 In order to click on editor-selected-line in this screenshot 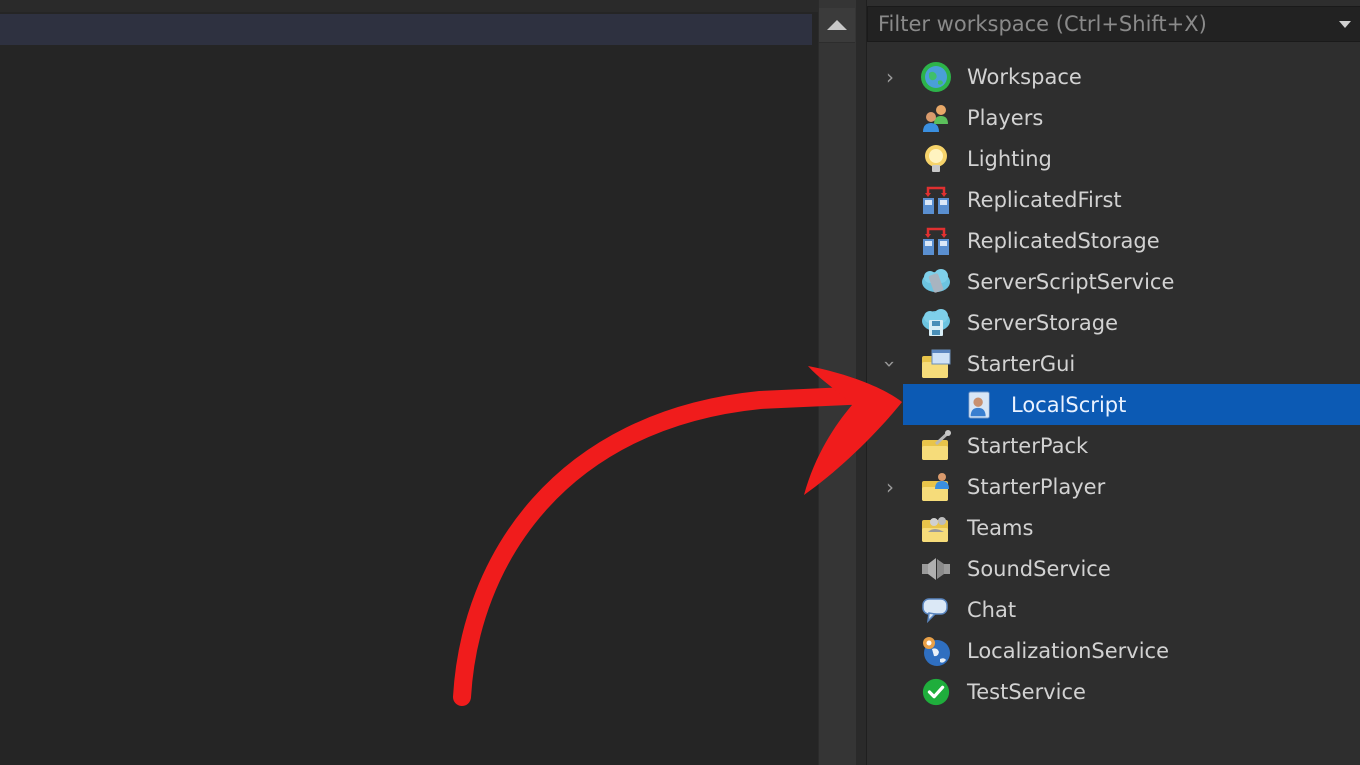, I will do `click(406, 29)`.